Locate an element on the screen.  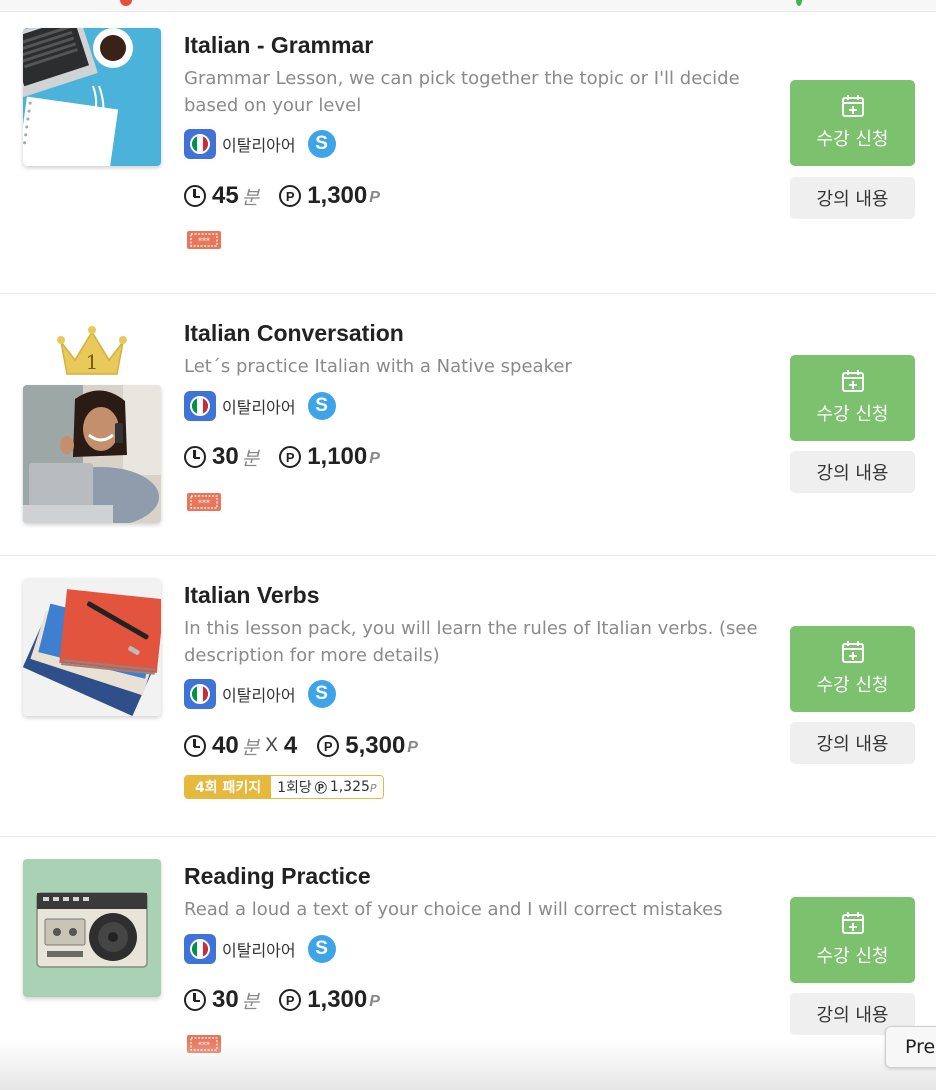
rank-number: 1 is located at coordinates (92, 362).